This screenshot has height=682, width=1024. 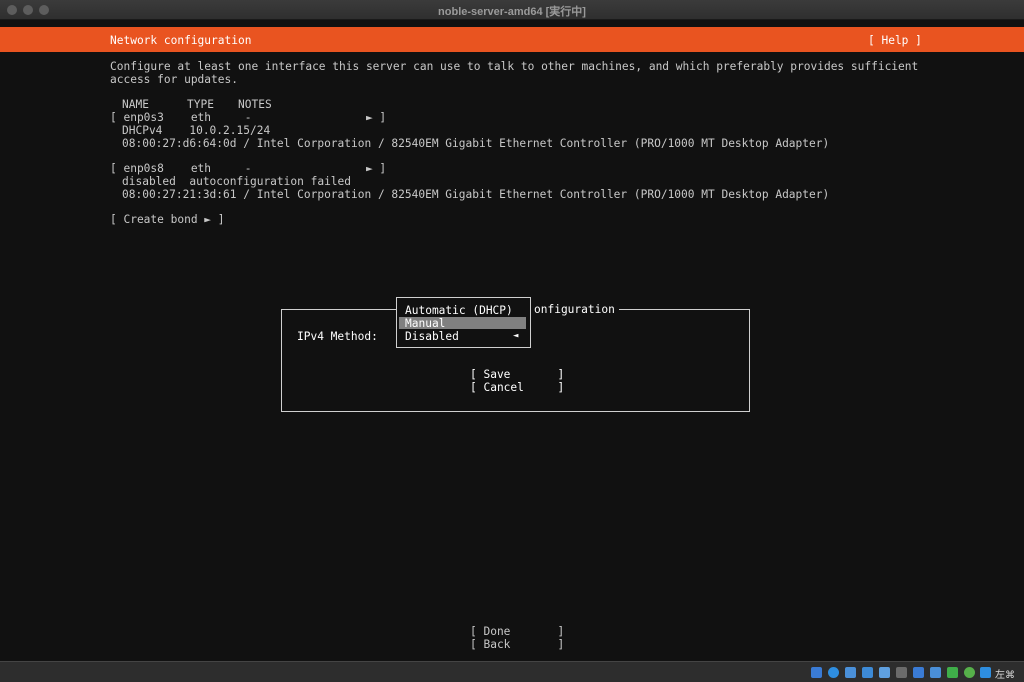 I want to click on recording-icon, so click(x=935, y=672).